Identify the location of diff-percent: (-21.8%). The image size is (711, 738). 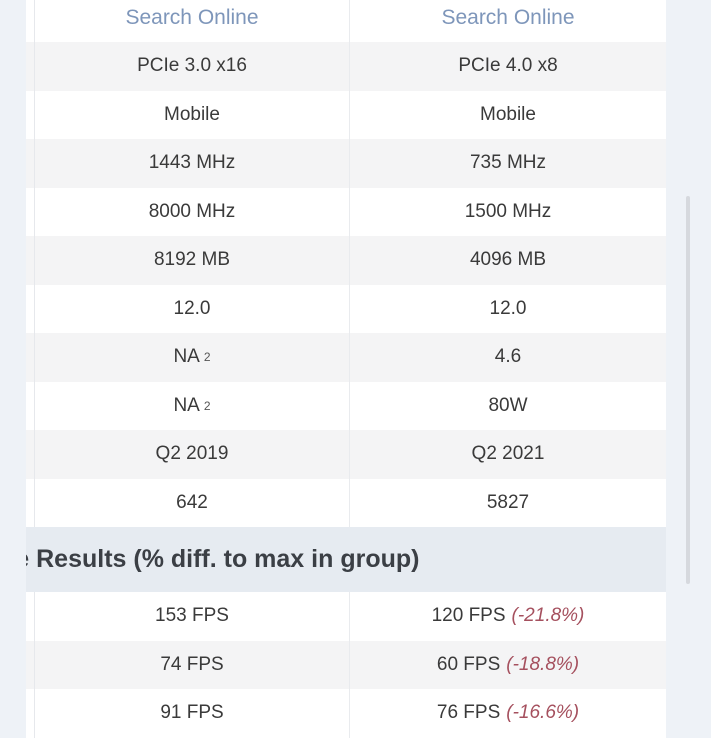
(548, 616).